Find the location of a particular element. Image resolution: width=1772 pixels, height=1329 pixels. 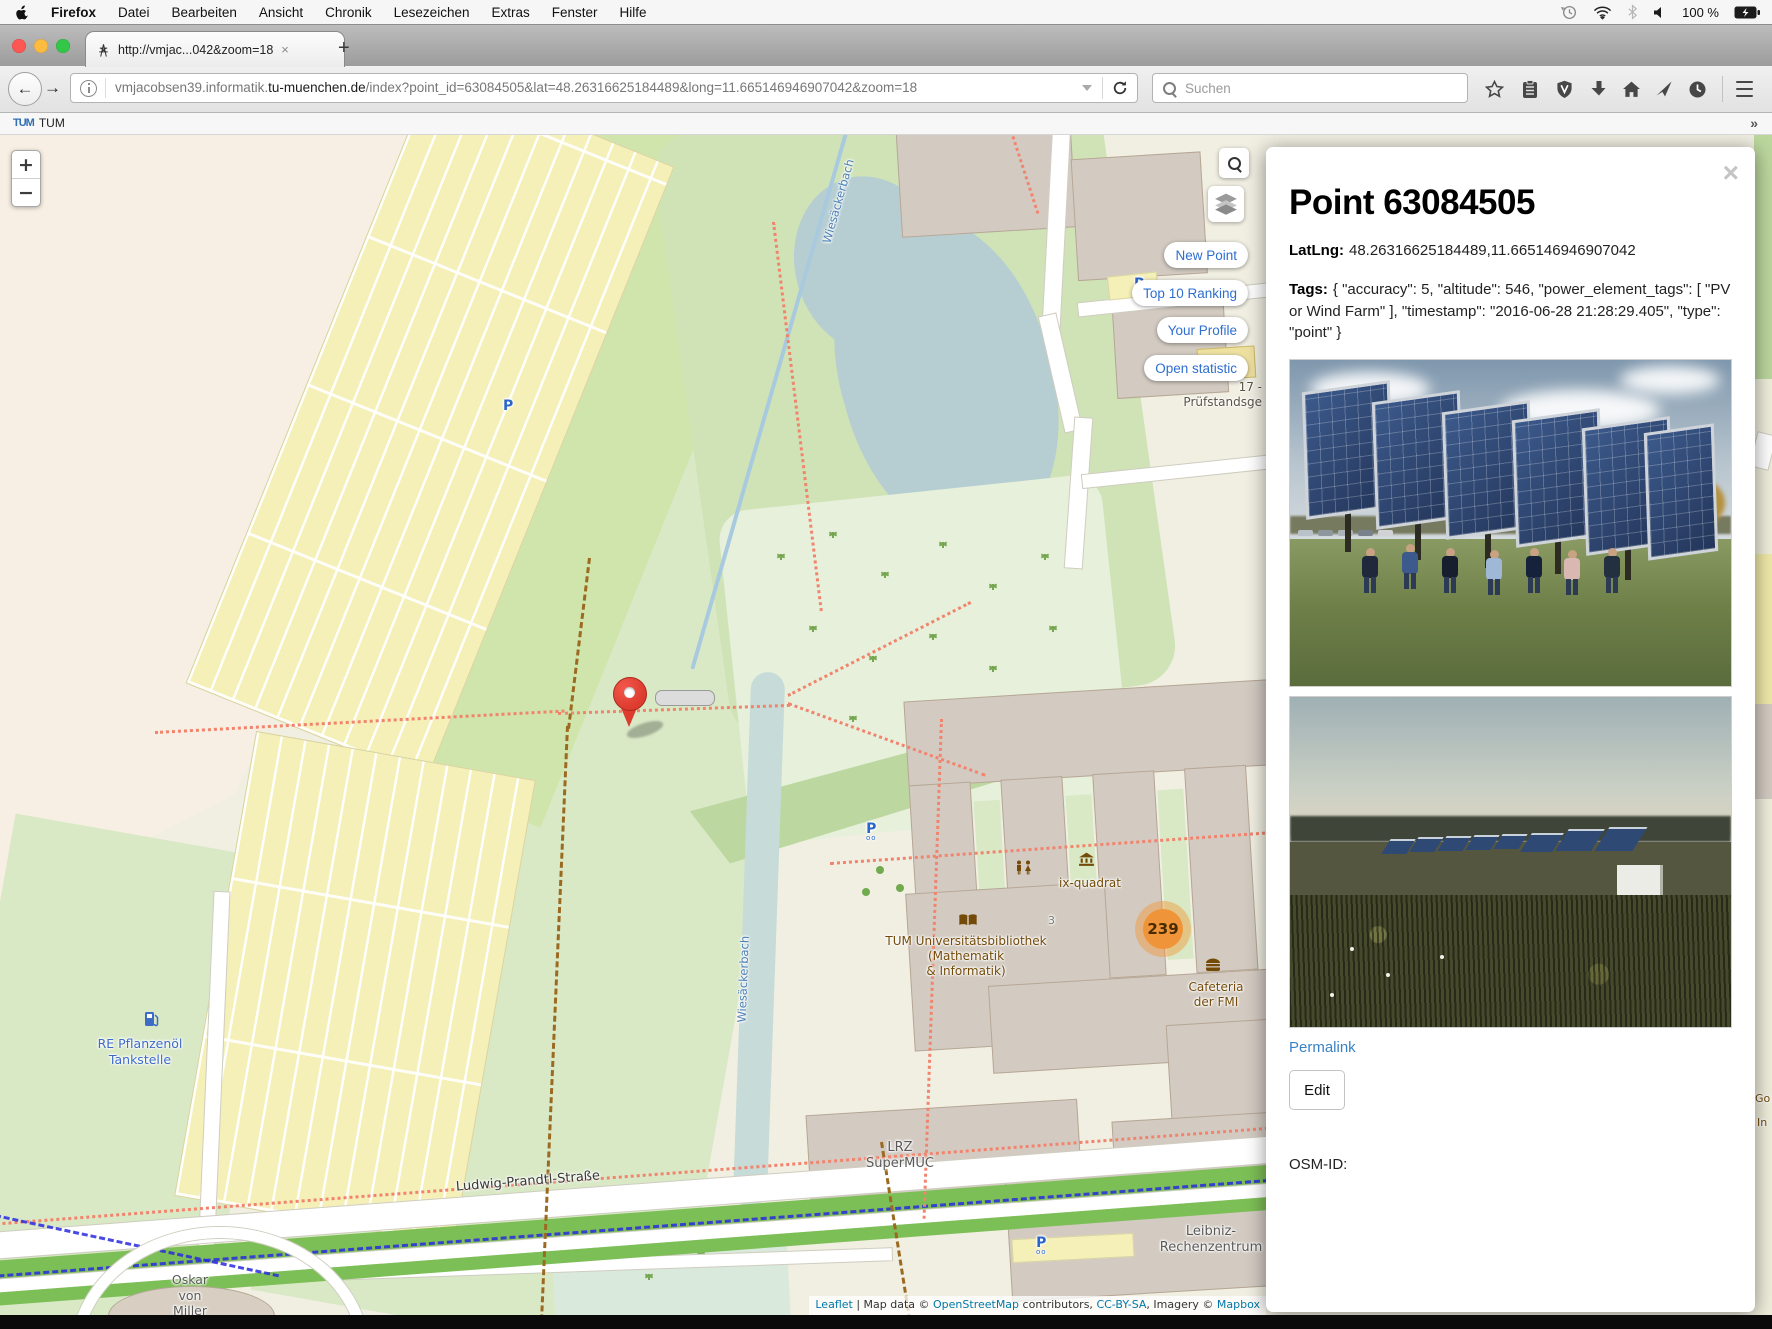

toolbar-separator is located at coordinates (1722, 89).